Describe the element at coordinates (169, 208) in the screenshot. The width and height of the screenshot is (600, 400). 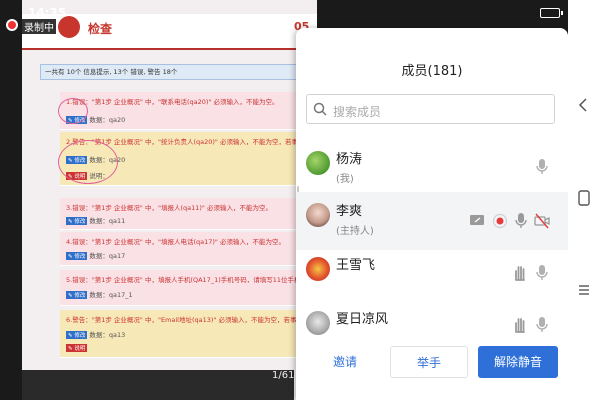
I see `item-message: 3.错误："第1步 企业概况" 中，"填报人(qa11)" 必须输入，不能为空。` at that location.